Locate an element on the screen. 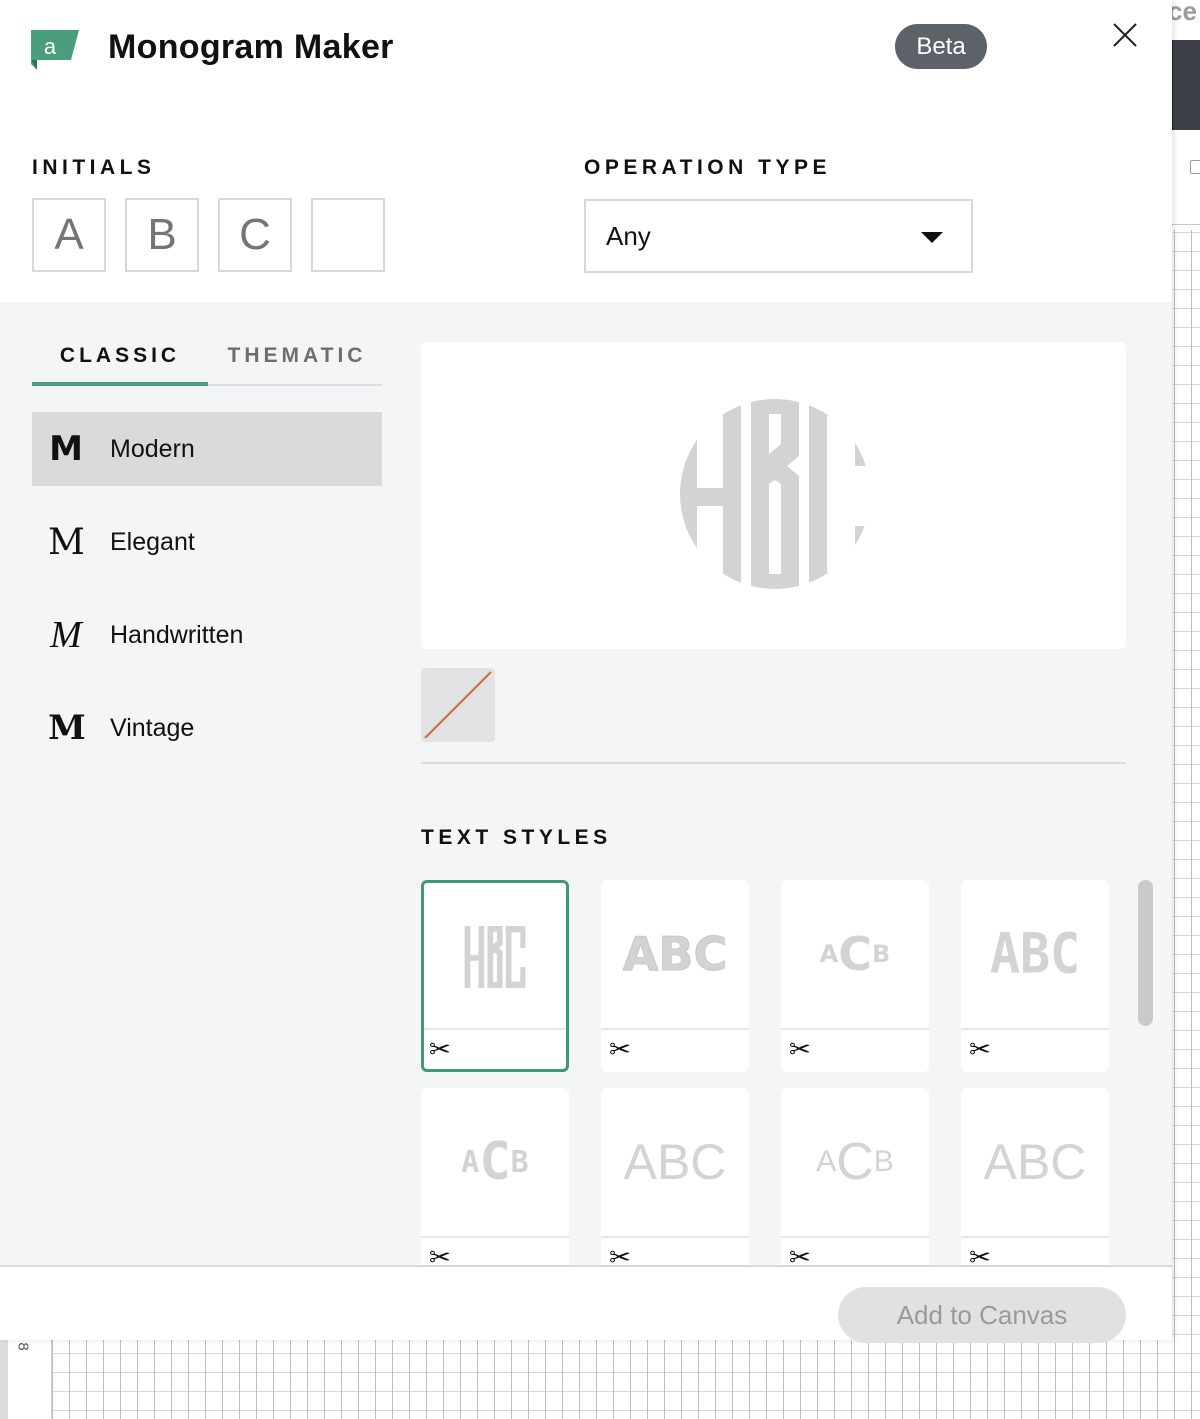 The height and width of the screenshot is (1419, 1200). dialog-footer: Add to Canvas is located at coordinates (586, 1304).